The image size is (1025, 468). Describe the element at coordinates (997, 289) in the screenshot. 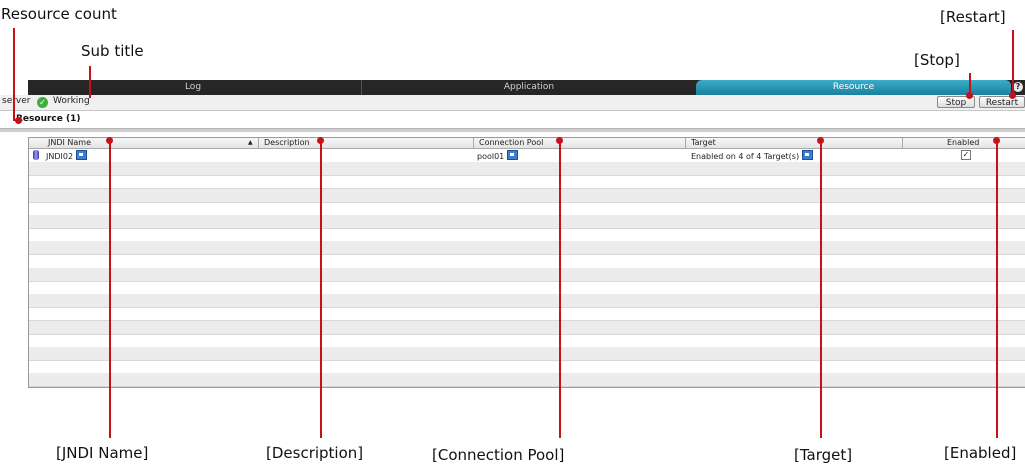

I see `leader-line-enabled` at that location.